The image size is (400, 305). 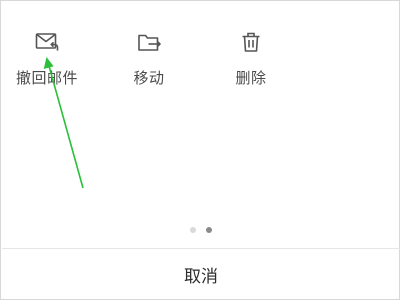 I want to click on recall-mail-button: 撤回邮件, so click(x=47, y=60).